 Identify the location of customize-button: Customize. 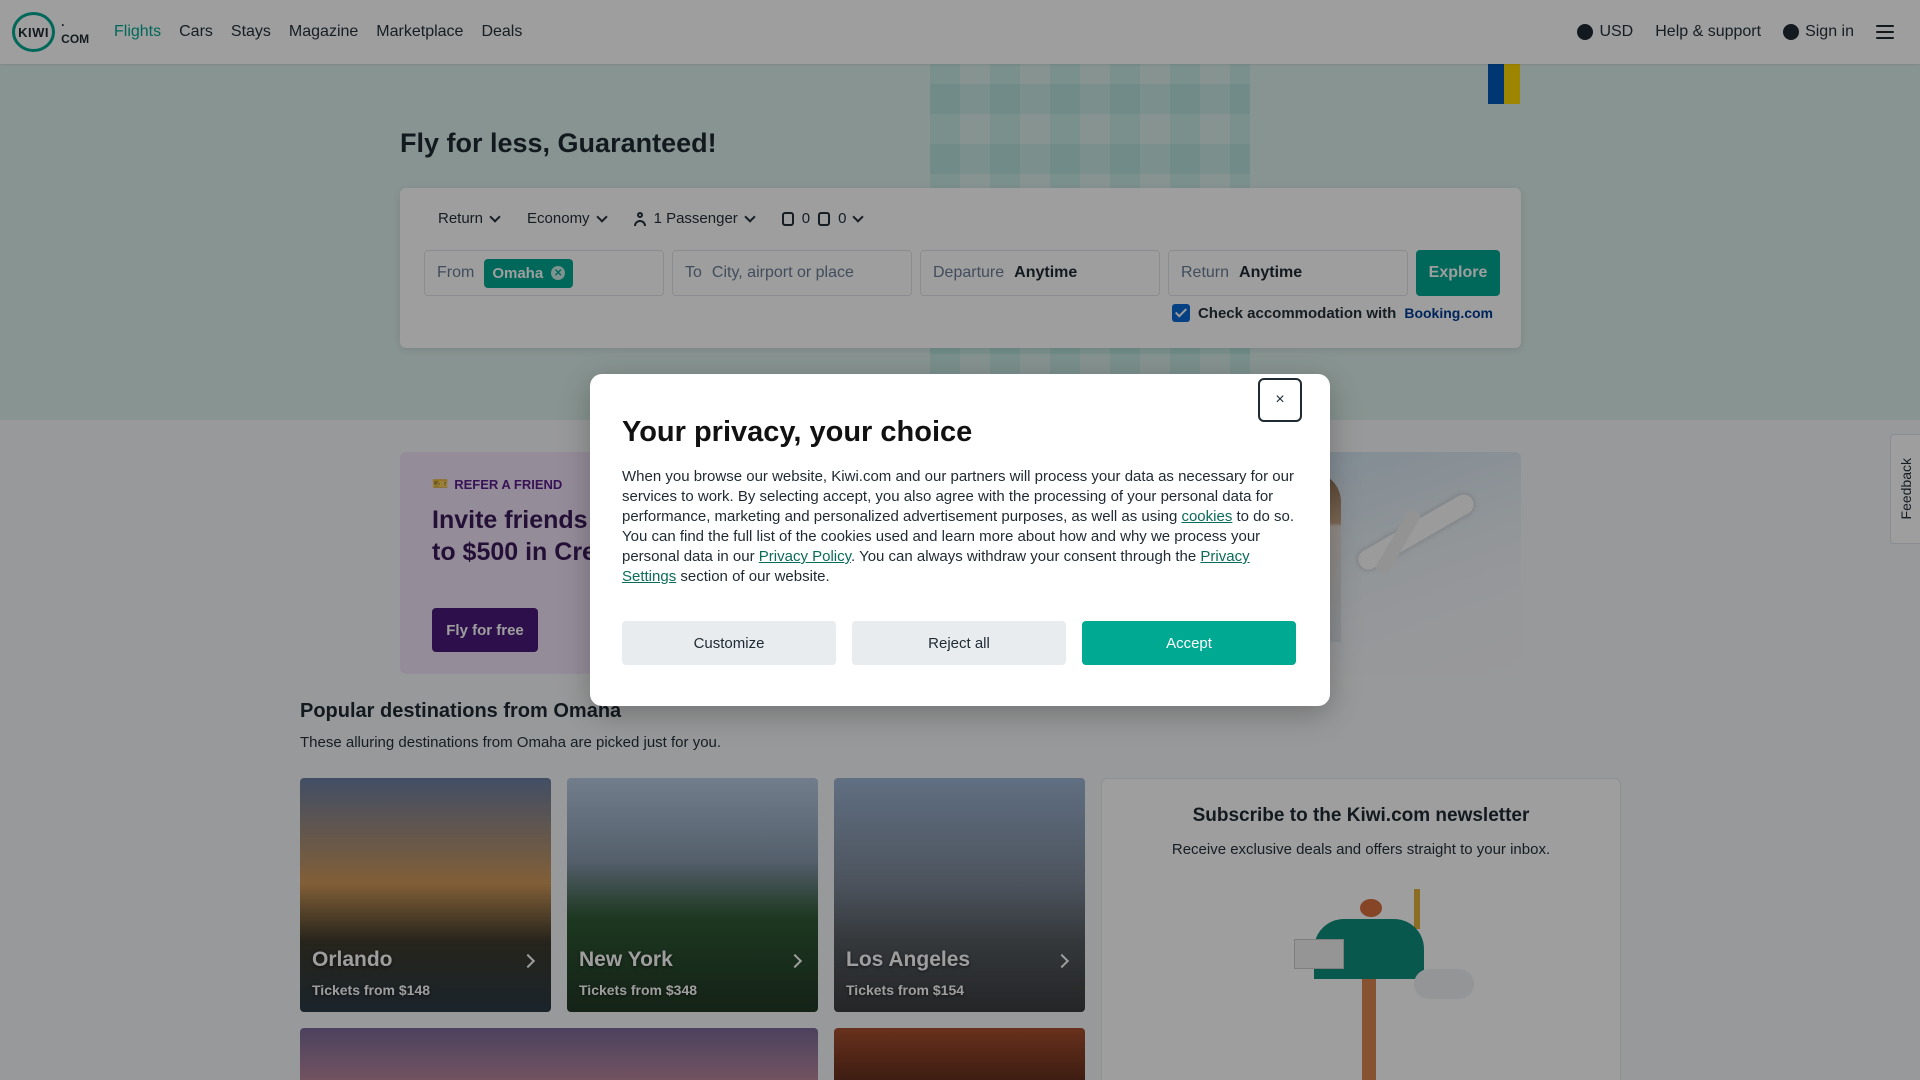
(729, 643).